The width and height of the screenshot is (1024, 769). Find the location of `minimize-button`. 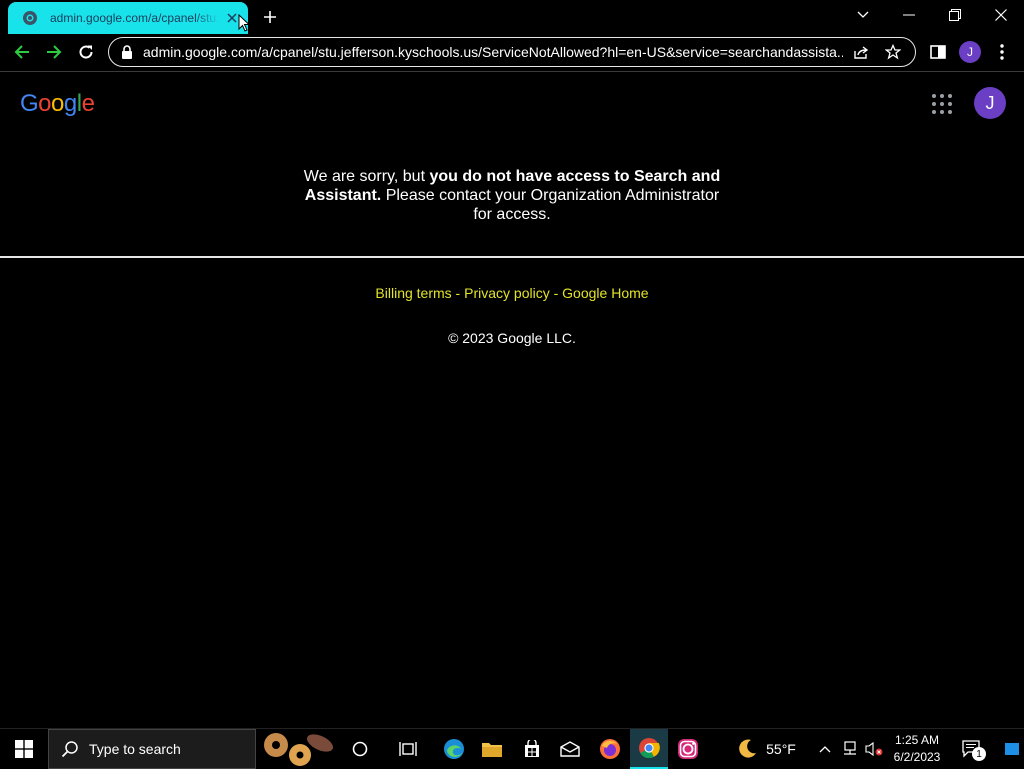

minimize-button is located at coordinates (909, 15).